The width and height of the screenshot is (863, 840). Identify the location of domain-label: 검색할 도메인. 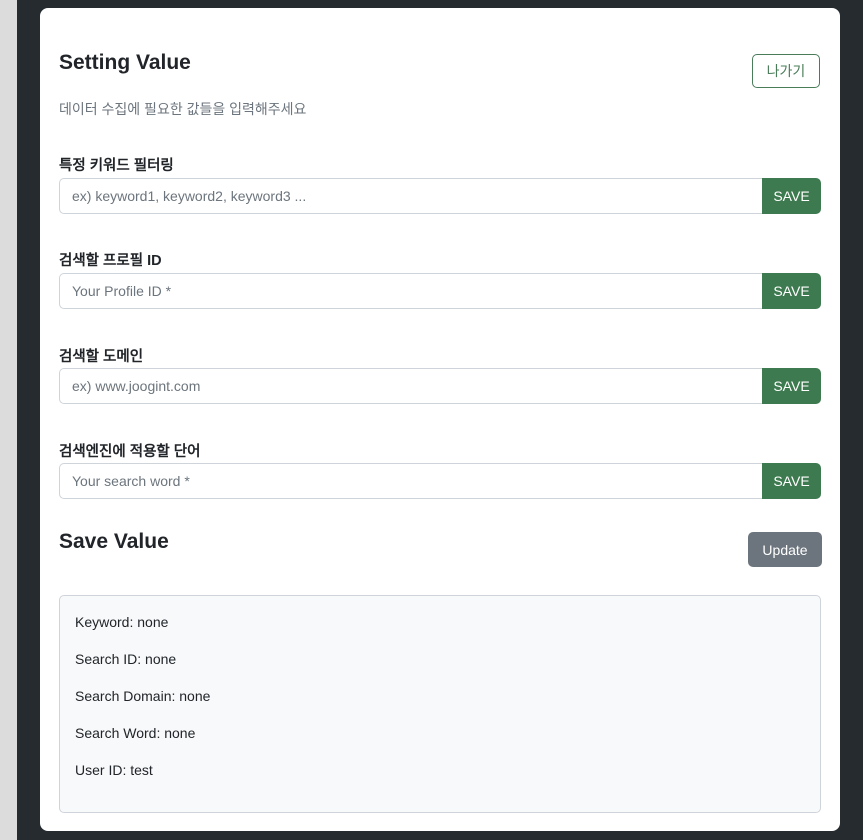
(101, 357).